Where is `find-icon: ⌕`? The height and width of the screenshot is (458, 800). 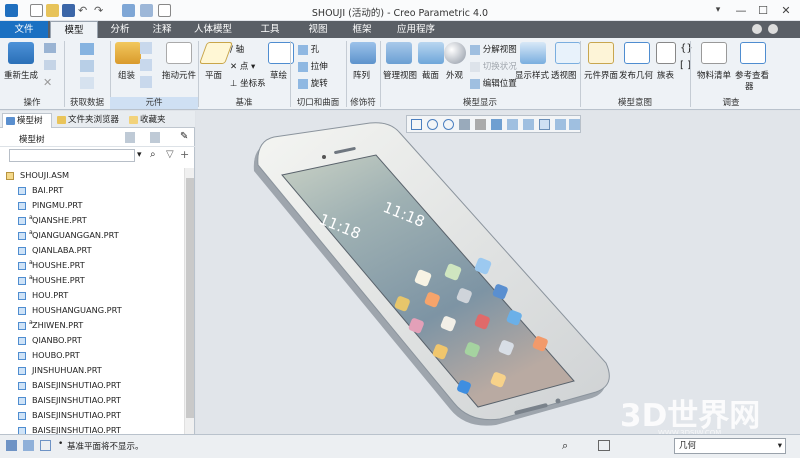 find-icon: ⌕ is located at coordinates (565, 446).